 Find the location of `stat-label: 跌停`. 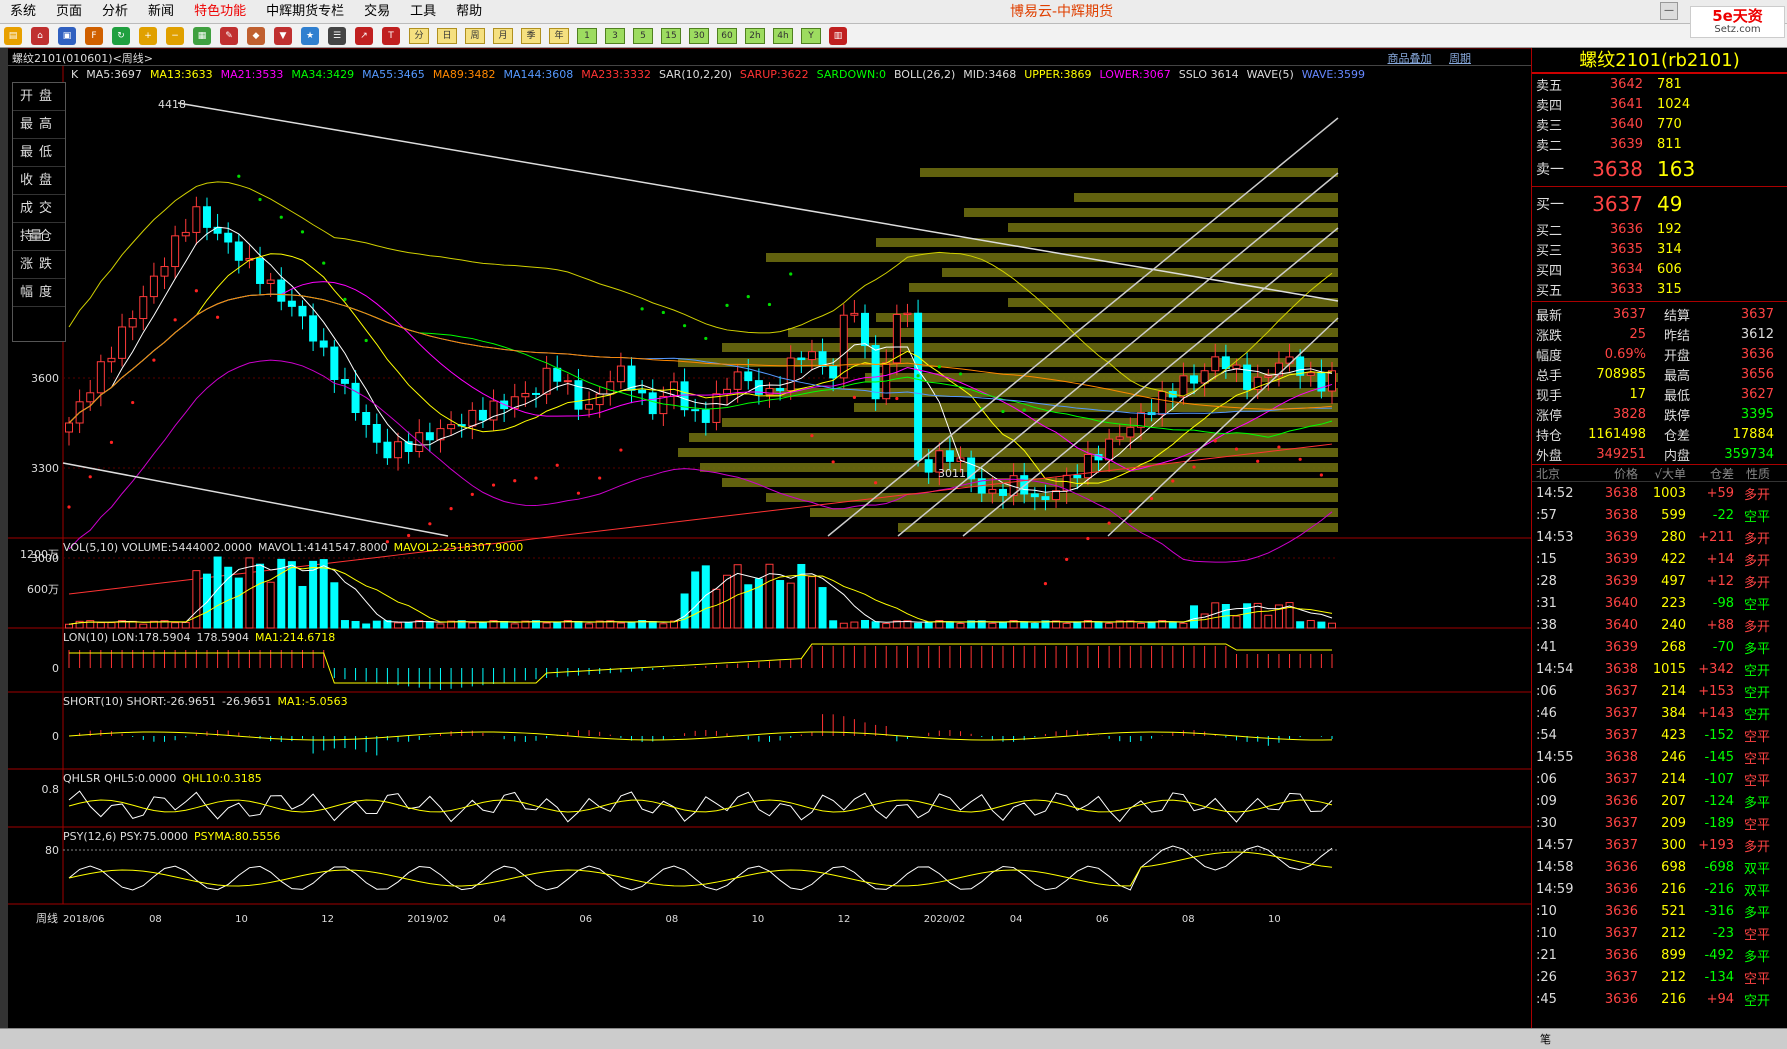

stat-label: 跌停 is located at coordinates (1677, 416).